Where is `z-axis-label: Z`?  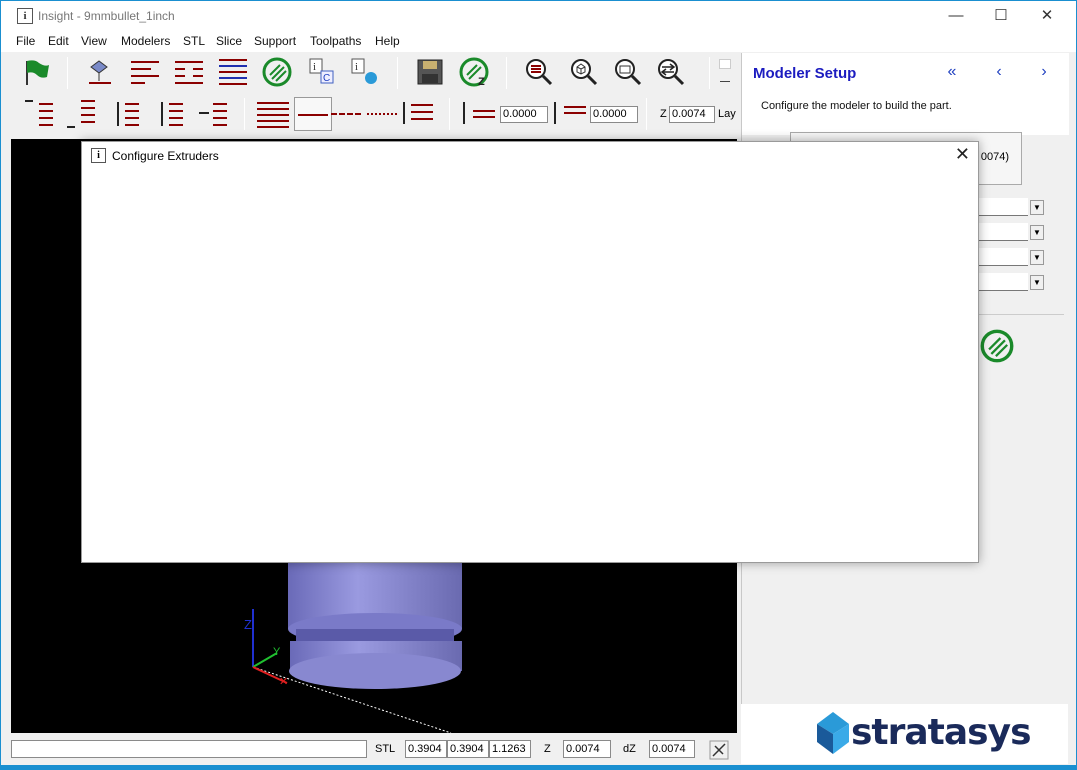
z-axis-label: Z is located at coordinates (248, 624).